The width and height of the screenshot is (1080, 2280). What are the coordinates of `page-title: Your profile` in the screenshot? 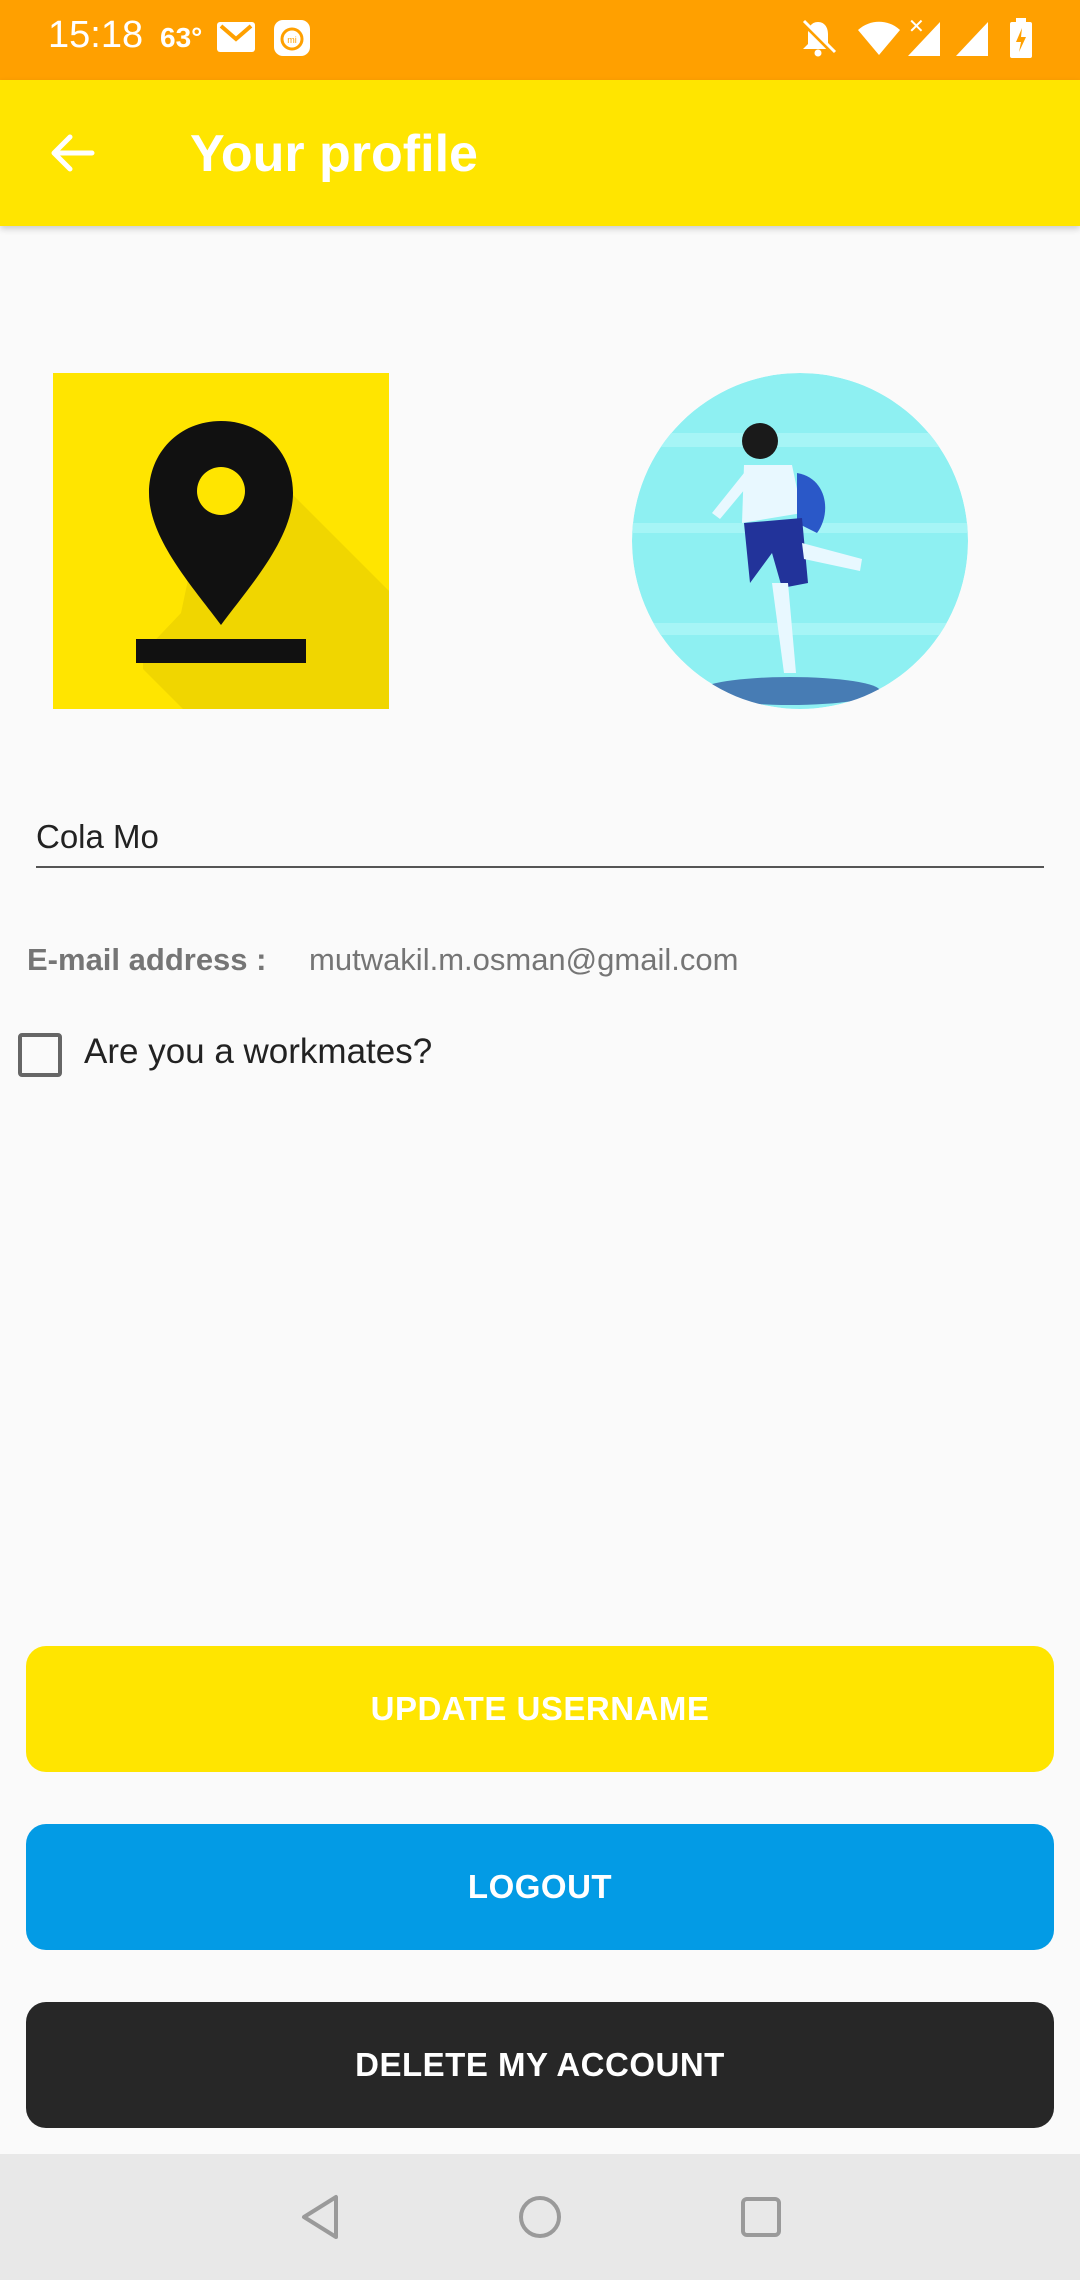 It's located at (334, 154).